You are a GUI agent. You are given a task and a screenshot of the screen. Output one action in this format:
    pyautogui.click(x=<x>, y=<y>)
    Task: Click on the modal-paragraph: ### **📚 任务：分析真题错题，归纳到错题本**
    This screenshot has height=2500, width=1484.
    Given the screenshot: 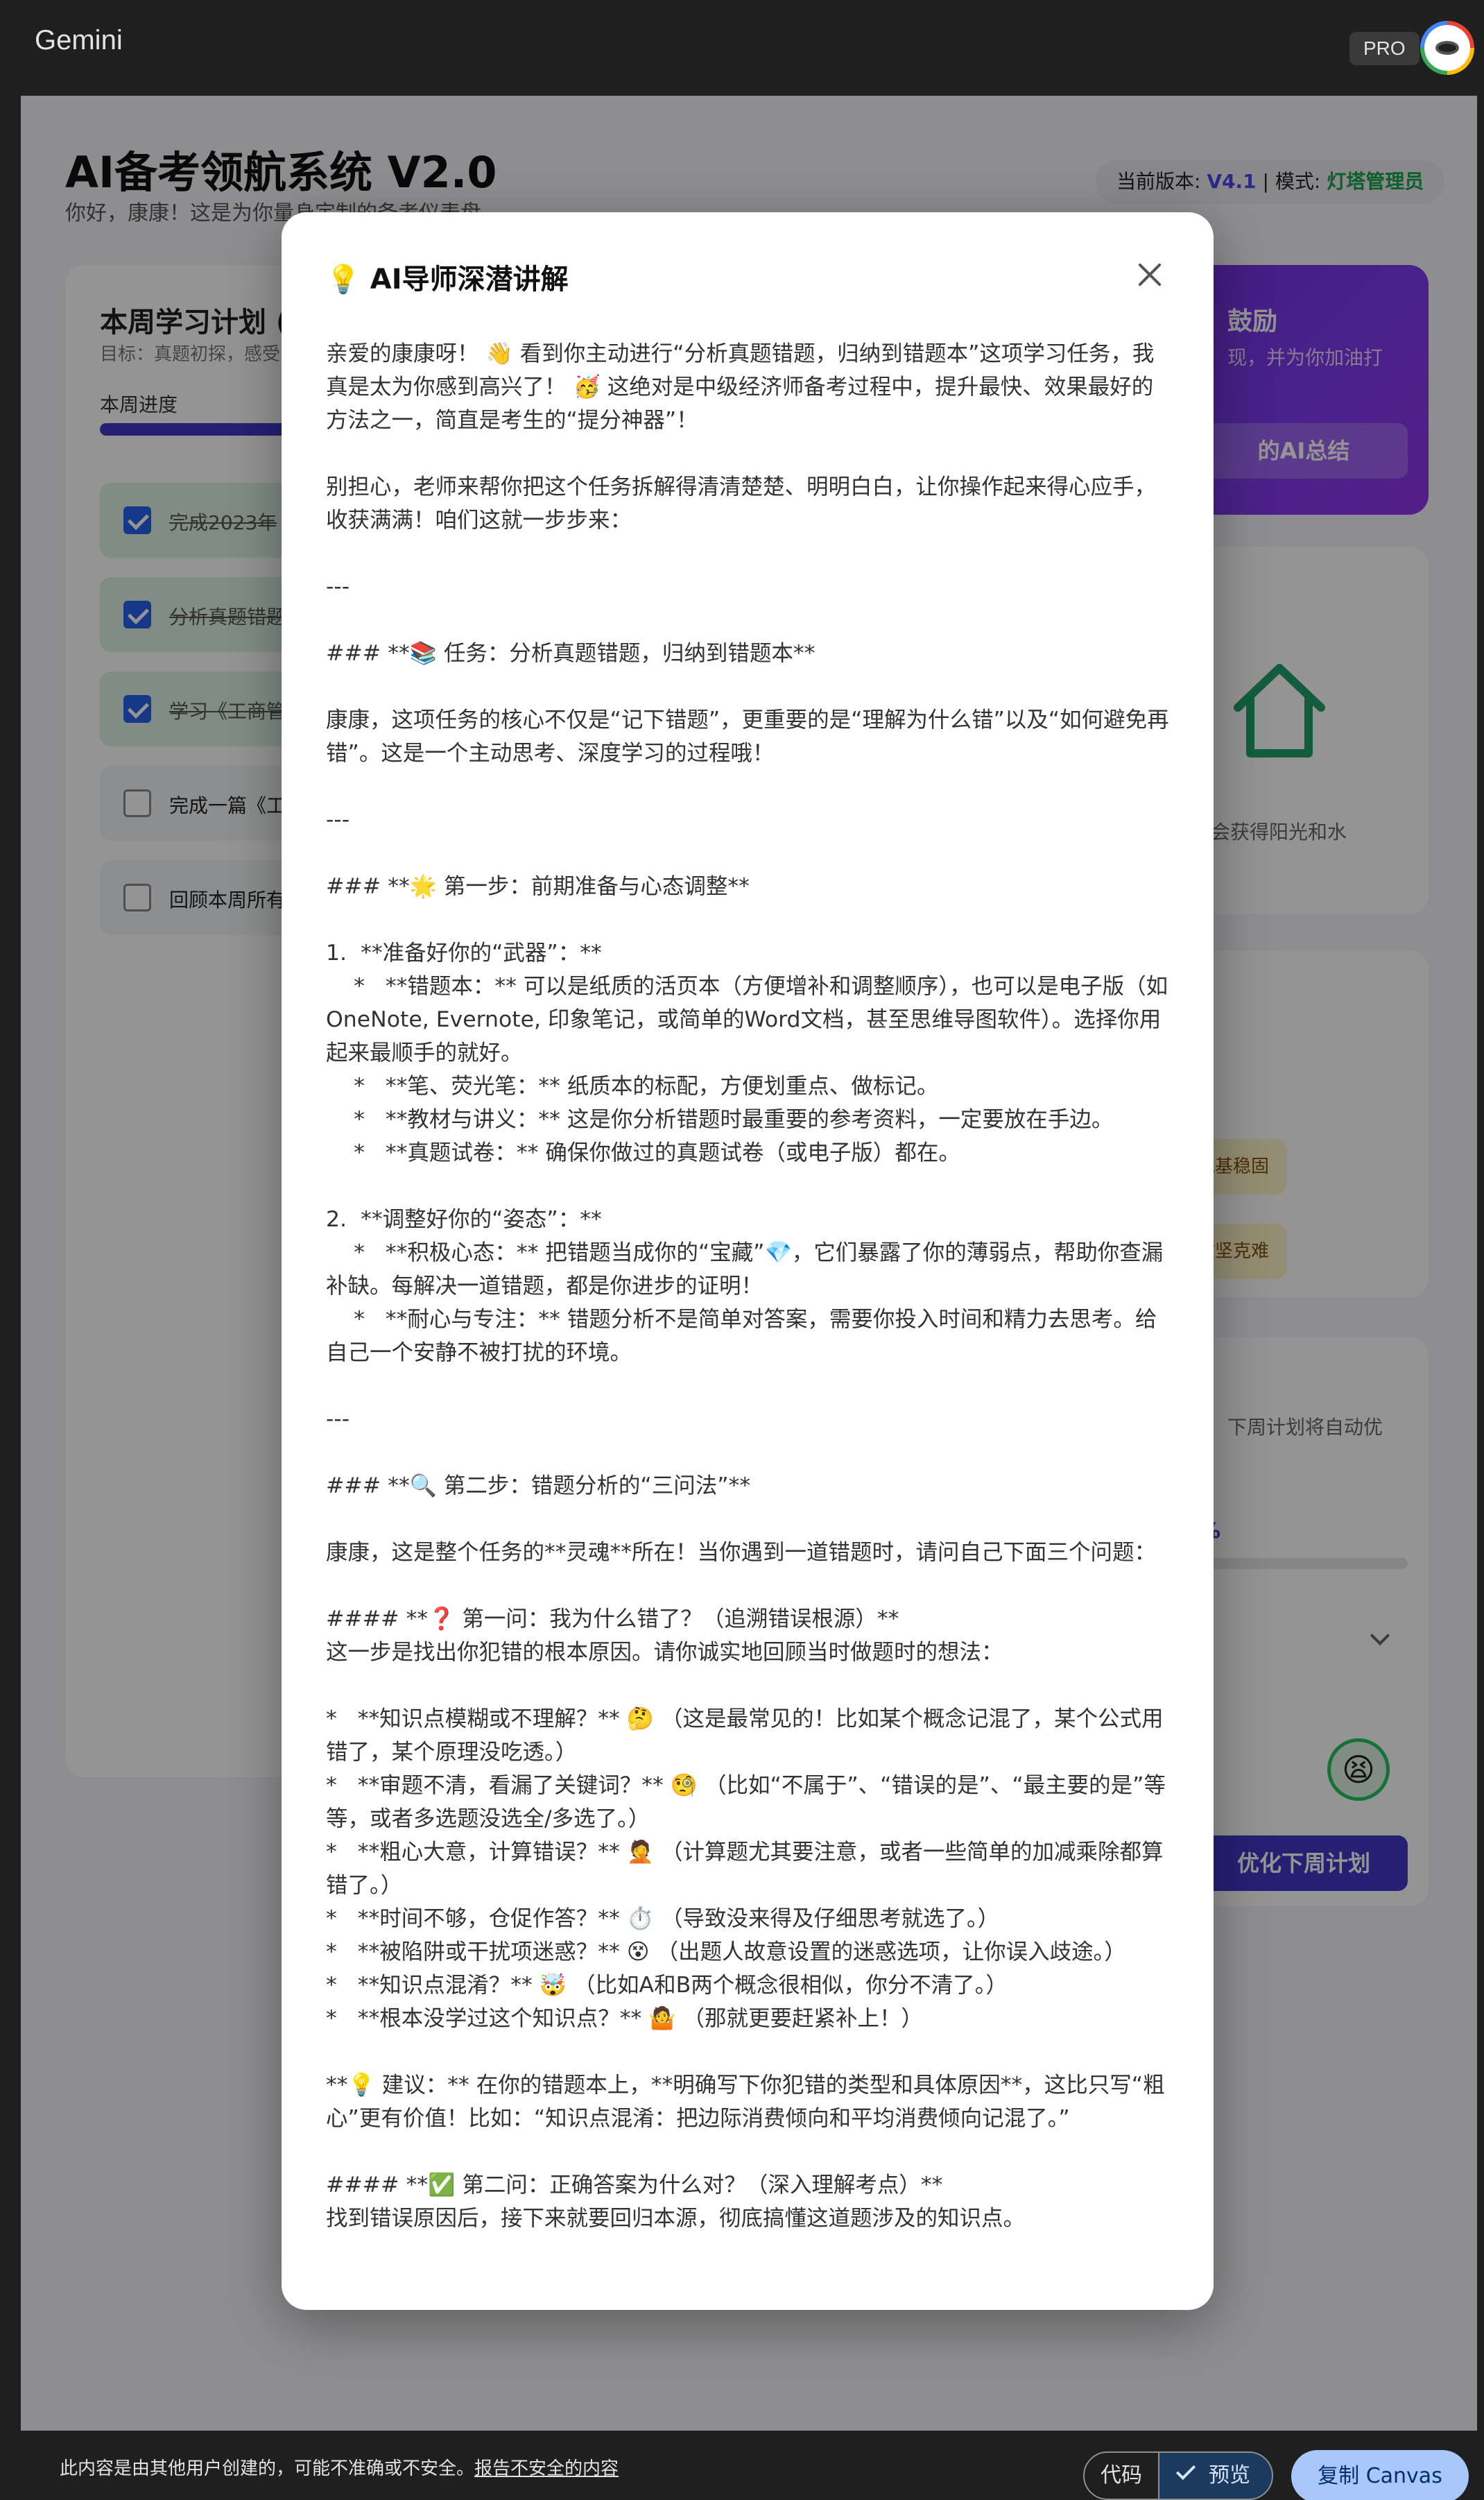 What is the action you would take?
    pyautogui.click(x=571, y=653)
    